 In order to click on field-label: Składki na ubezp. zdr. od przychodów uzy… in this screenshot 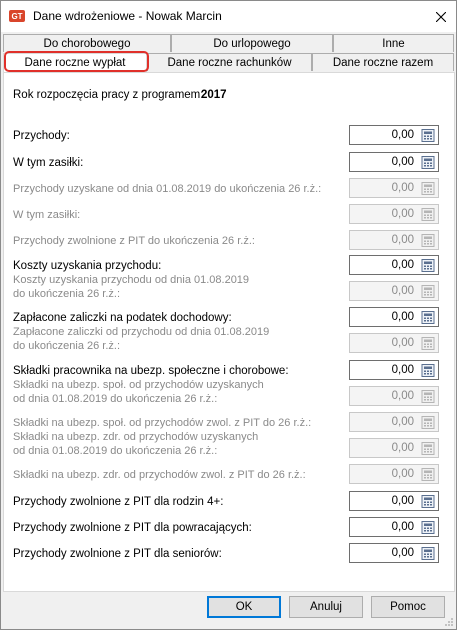, I will do `click(136, 444)`.